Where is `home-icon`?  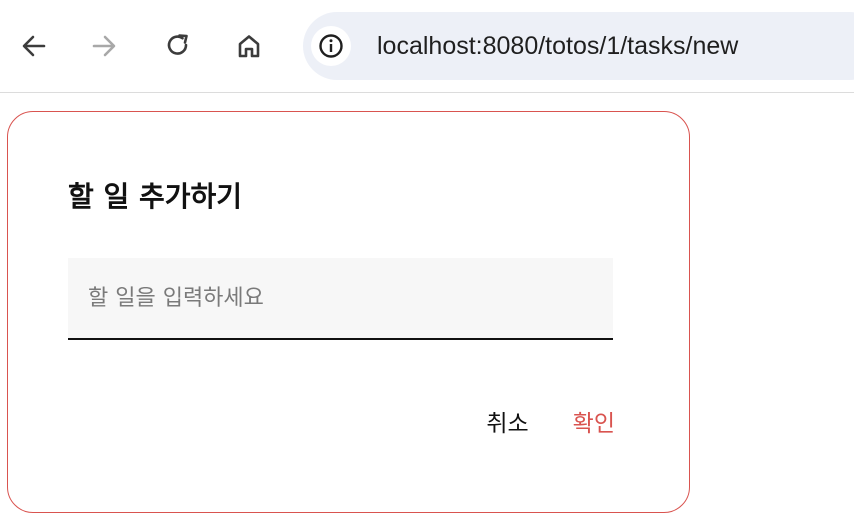 home-icon is located at coordinates (249, 46).